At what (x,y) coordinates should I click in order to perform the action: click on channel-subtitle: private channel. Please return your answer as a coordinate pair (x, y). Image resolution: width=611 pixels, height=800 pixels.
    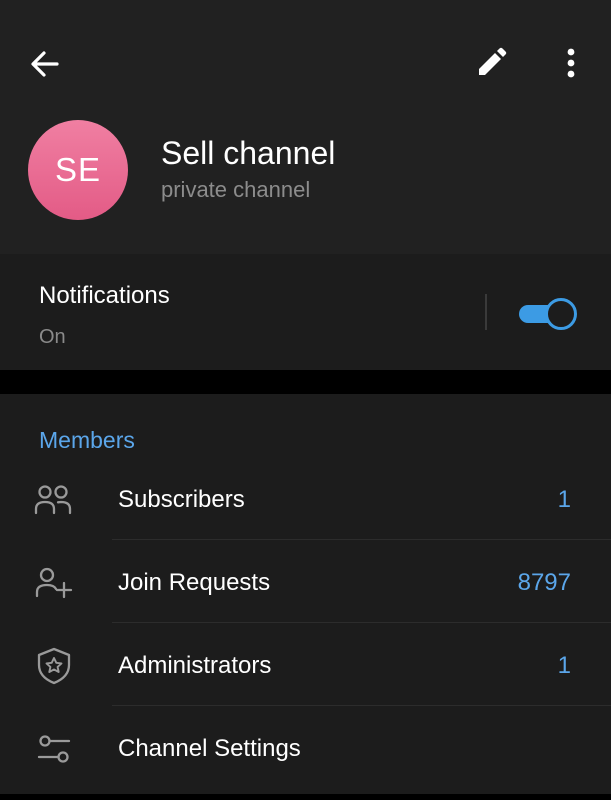
    Looking at the image, I should click on (236, 189).